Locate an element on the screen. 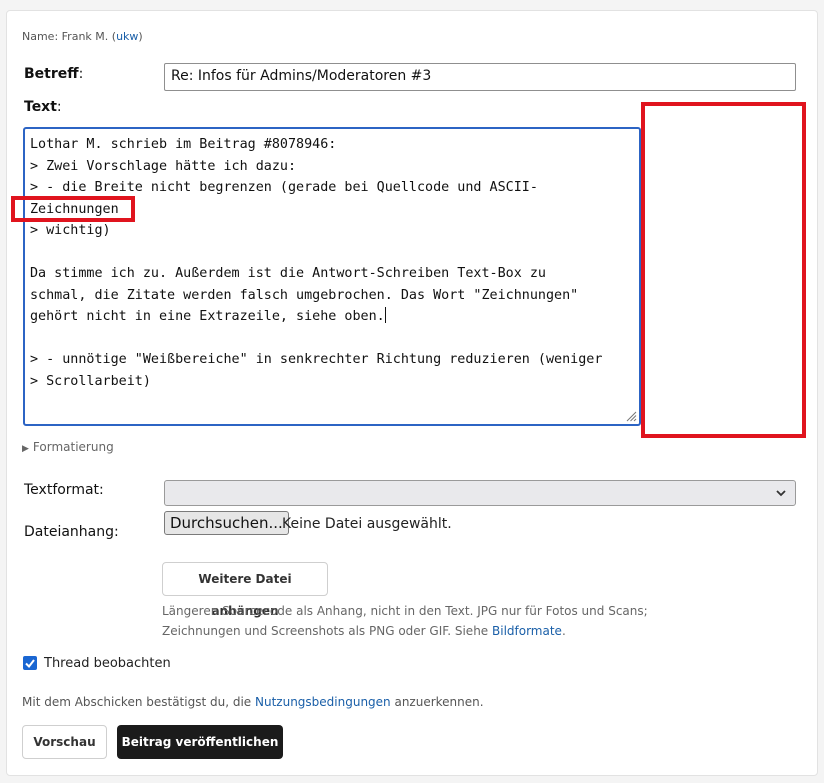  message-line: Lothar M. schrieb im Beitrag #8078946: is located at coordinates (183, 144).